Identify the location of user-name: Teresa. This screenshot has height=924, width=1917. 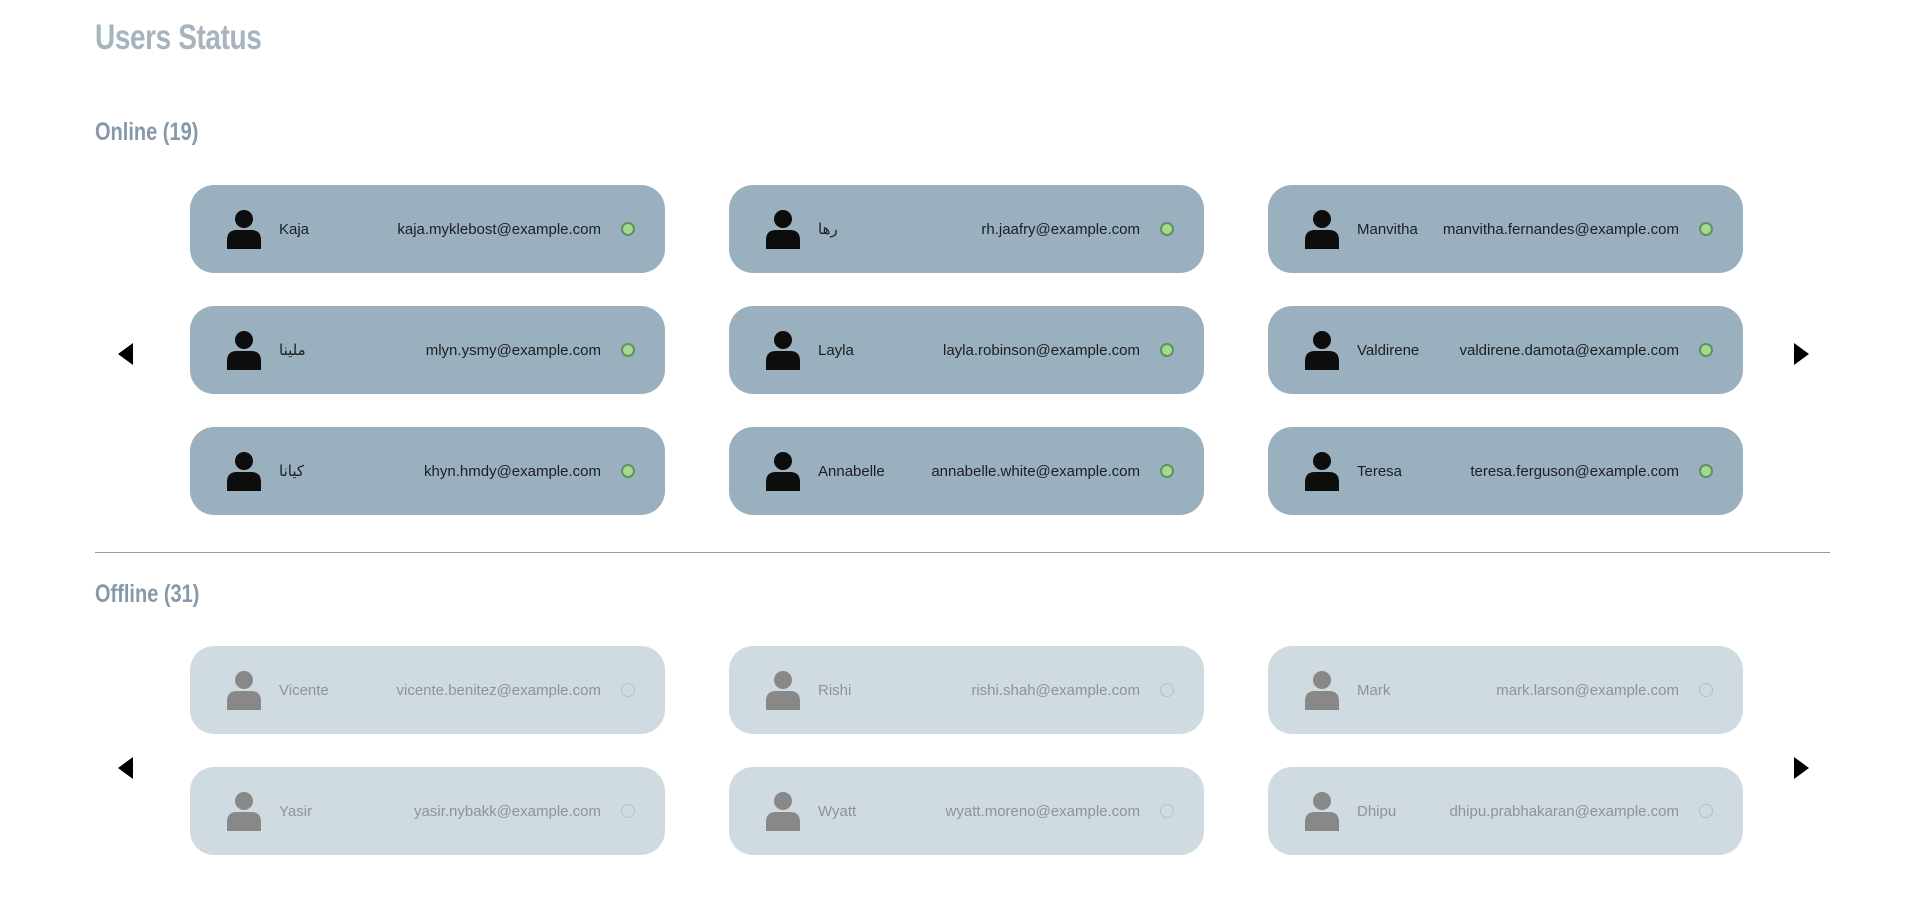
(1380, 471).